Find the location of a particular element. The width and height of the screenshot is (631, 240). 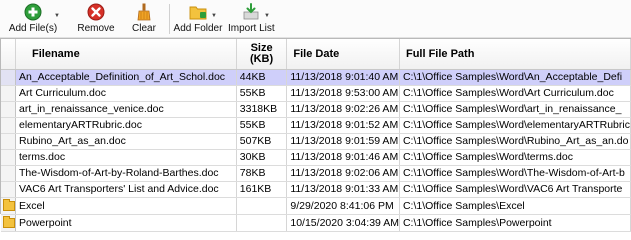

file-date-cell: 11/13/2018 9:01:40 AM is located at coordinates (343, 77).